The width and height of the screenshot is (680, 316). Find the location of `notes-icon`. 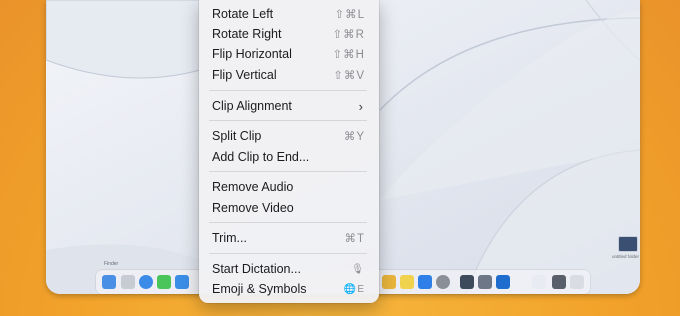

notes-icon is located at coordinates (407, 282).